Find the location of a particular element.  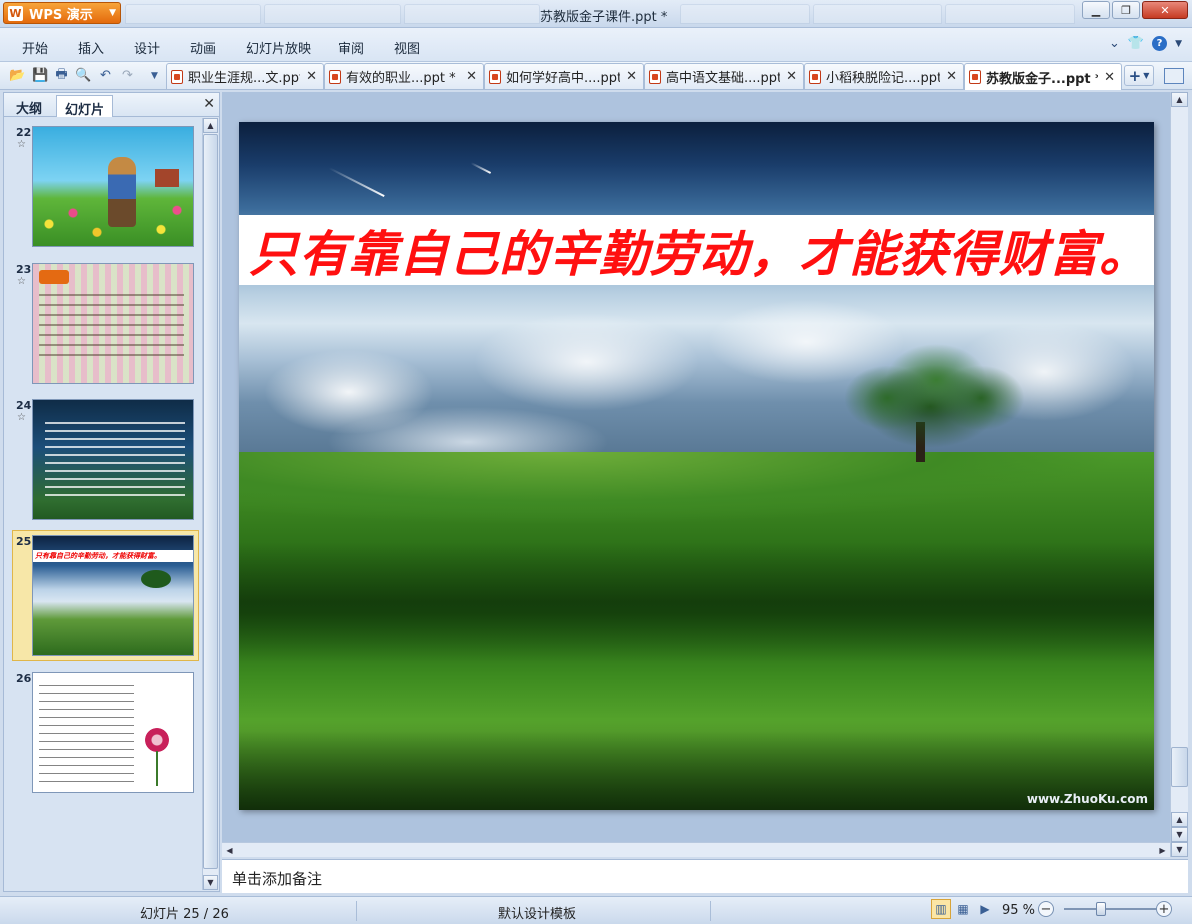

print-preview-icon: 🔍 is located at coordinates (83, 75).